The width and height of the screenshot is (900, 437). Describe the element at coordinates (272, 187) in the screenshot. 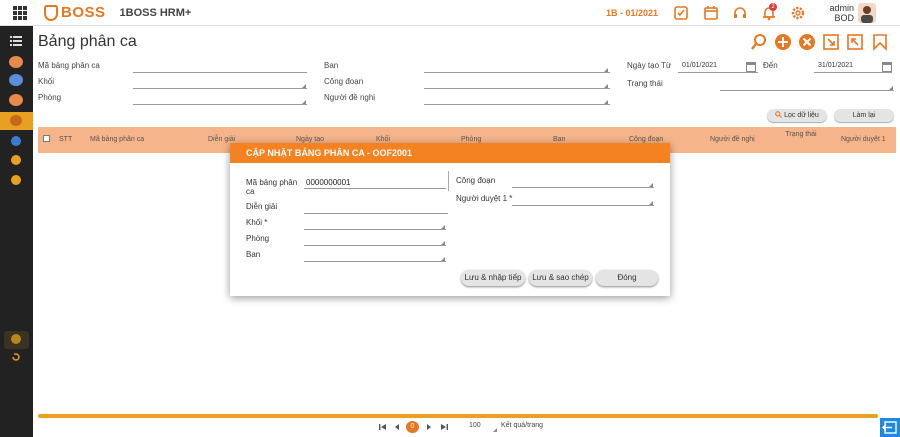

I see `modal-shift-code-label: Mã bảng phân ca` at that location.